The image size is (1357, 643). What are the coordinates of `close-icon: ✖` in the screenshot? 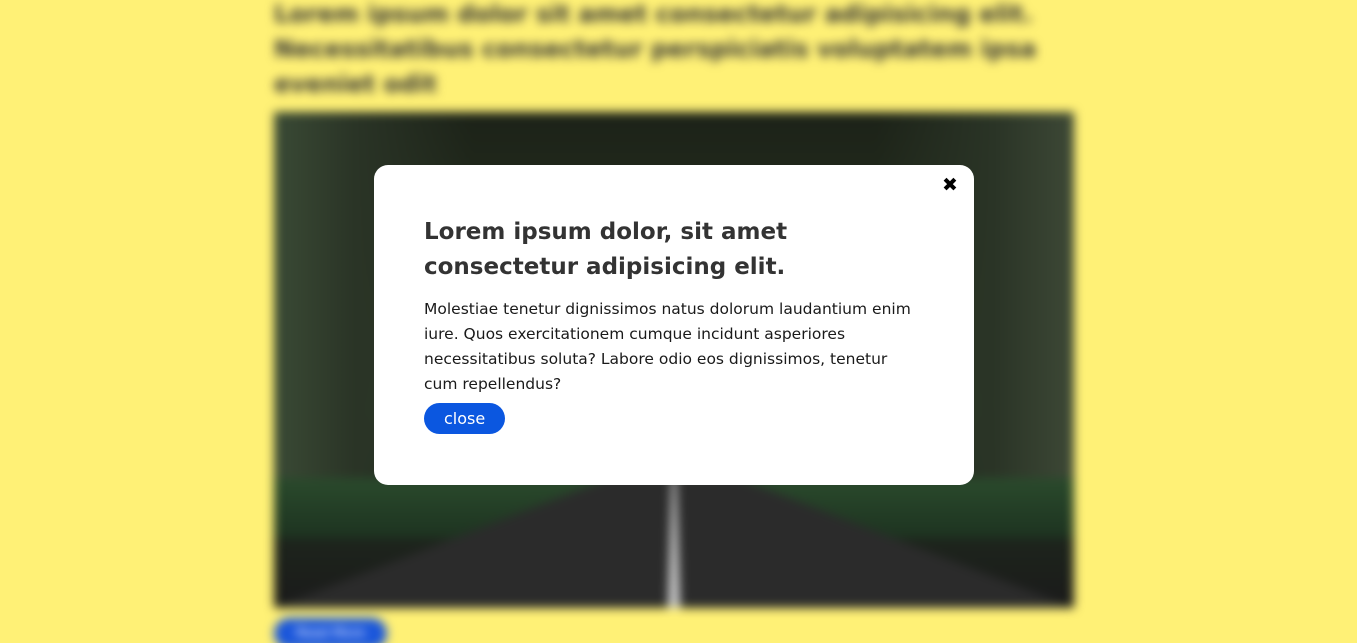 It's located at (950, 185).